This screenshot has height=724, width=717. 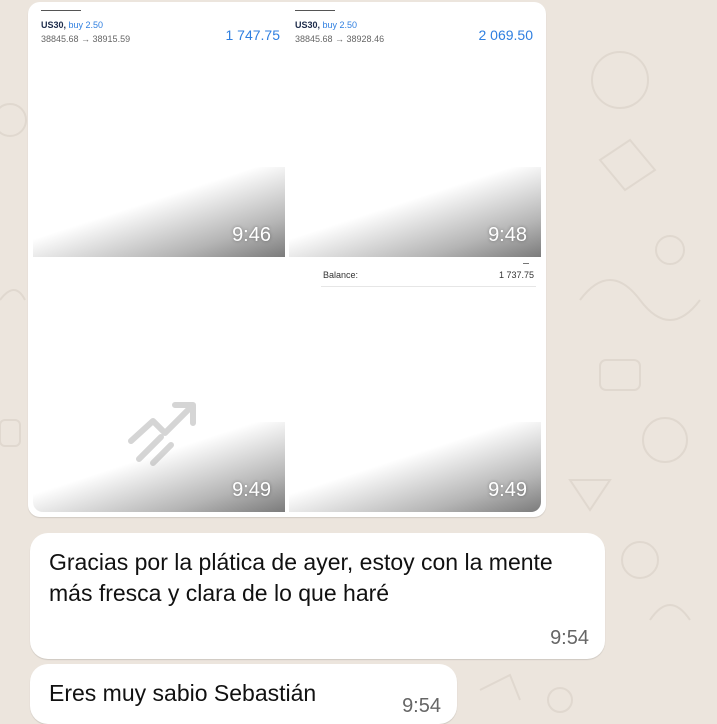 I want to click on trade-screenshot-thumbnail: Balance: 1 737.75 9:49, so click(x=415, y=386).